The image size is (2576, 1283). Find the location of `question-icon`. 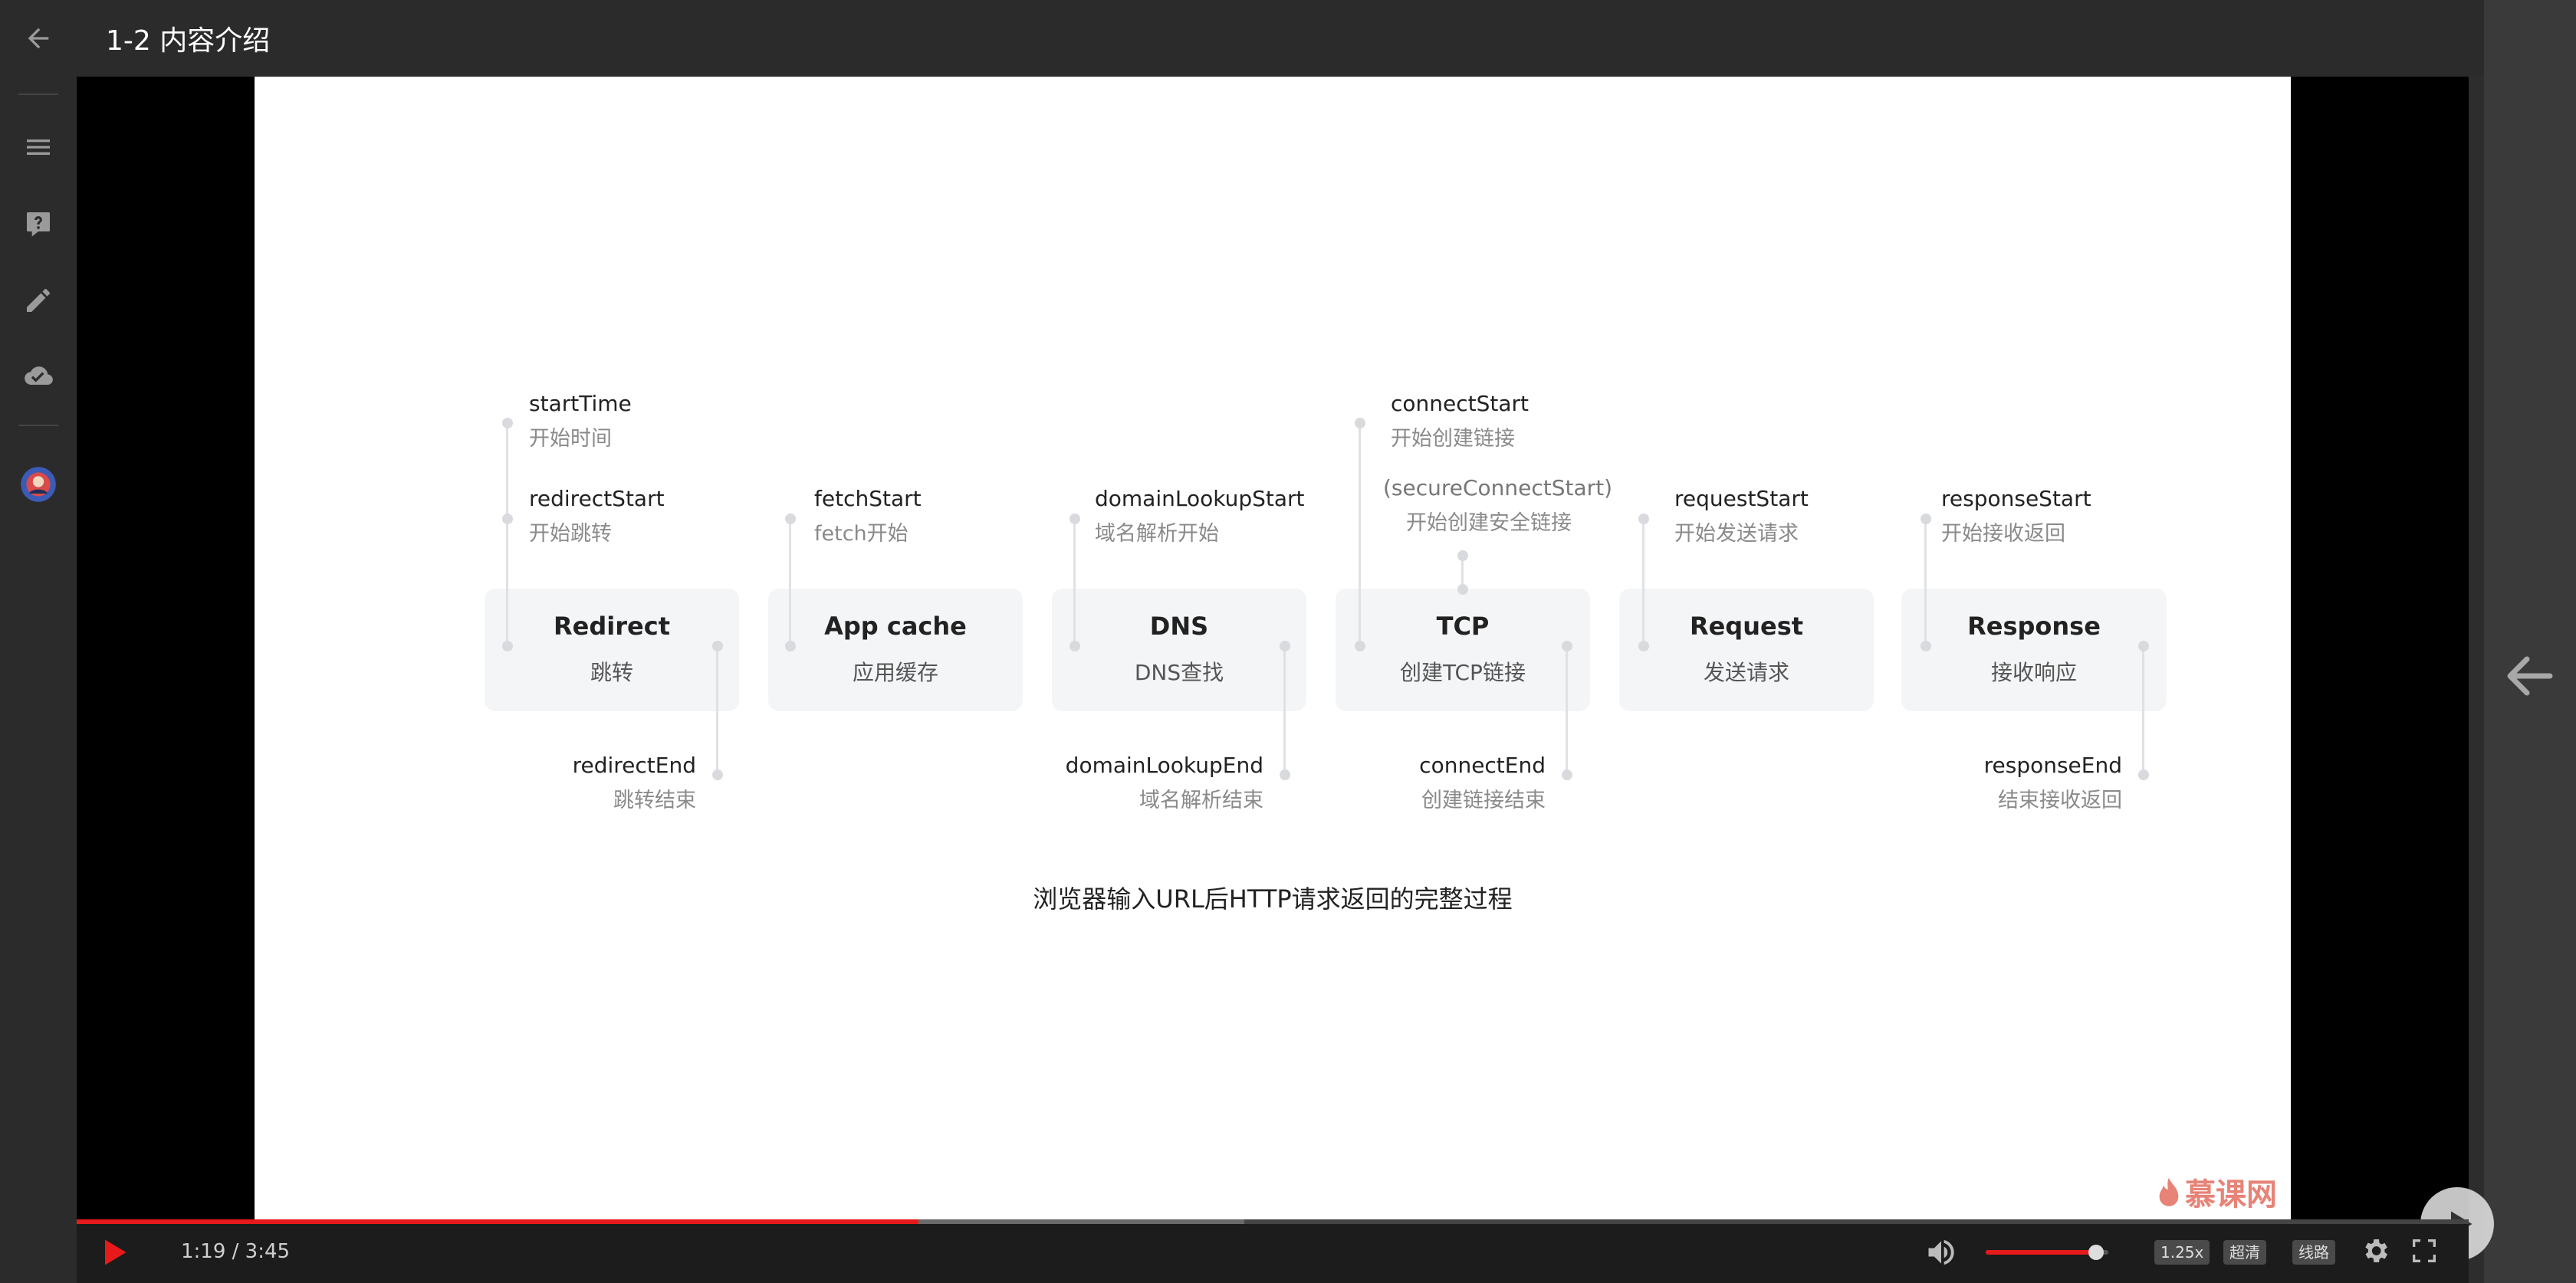

question-icon is located at coordinates (38, 224).